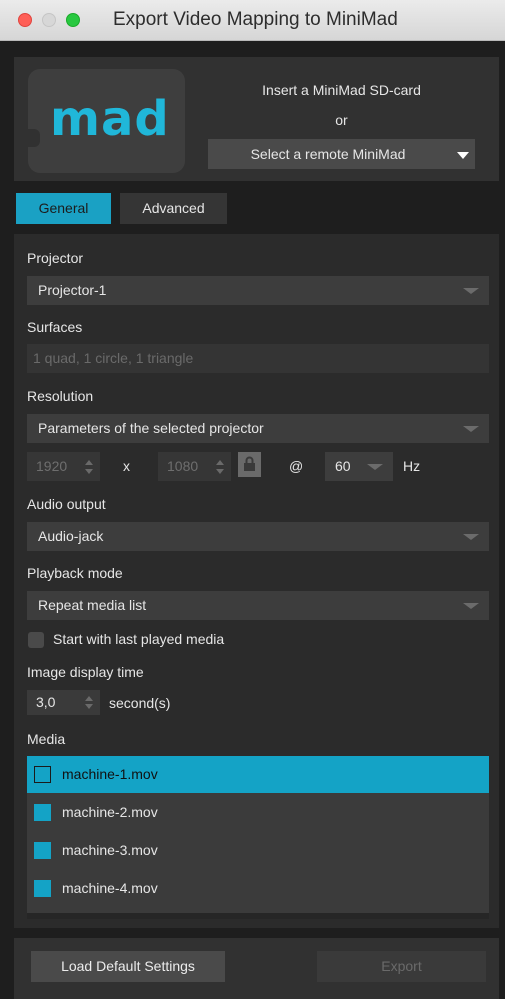  I want to click on media-name: machine-4.mov, so click(110, 888).